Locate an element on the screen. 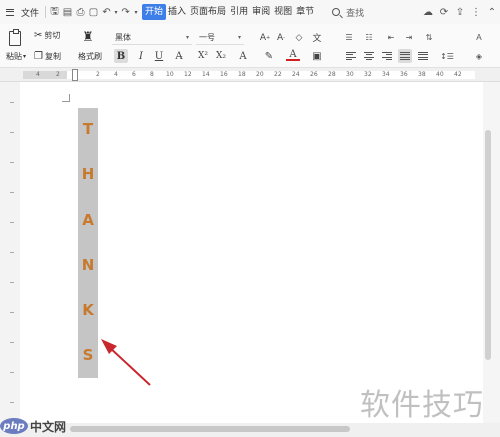 The height and width of the screenshot is (437, 500). horizontal-scroll-thumb is located at coordinates (210, 429).